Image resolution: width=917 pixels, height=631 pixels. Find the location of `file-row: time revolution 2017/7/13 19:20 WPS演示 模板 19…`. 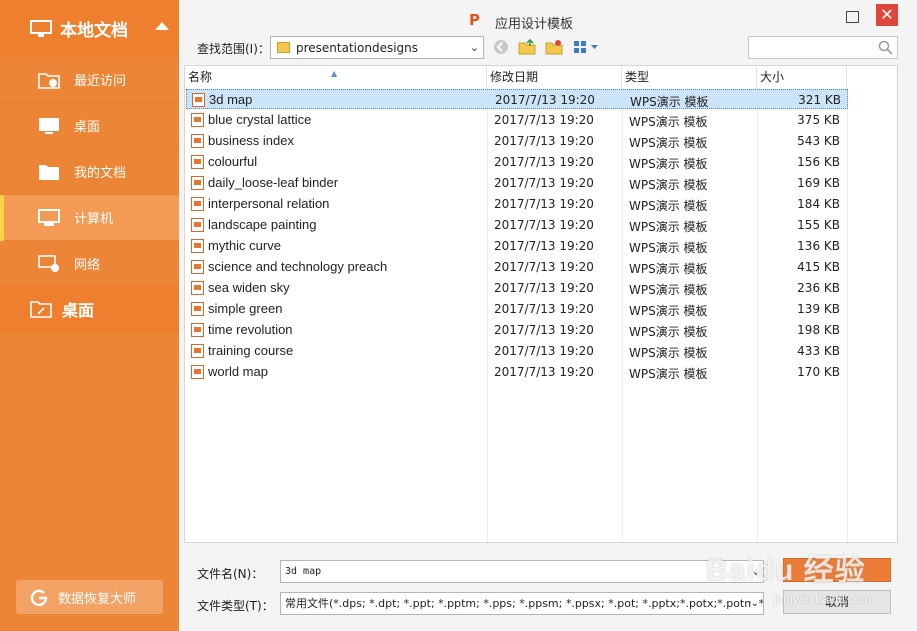

file-row: time revolution 2017/7/13 19:20 WPS演示 模板 19… is located at coordinates (517, 330).